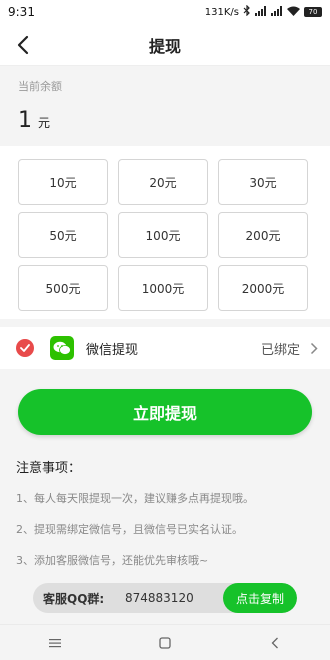  I want to click on copy-button: 点击复制, so click(260, 598).